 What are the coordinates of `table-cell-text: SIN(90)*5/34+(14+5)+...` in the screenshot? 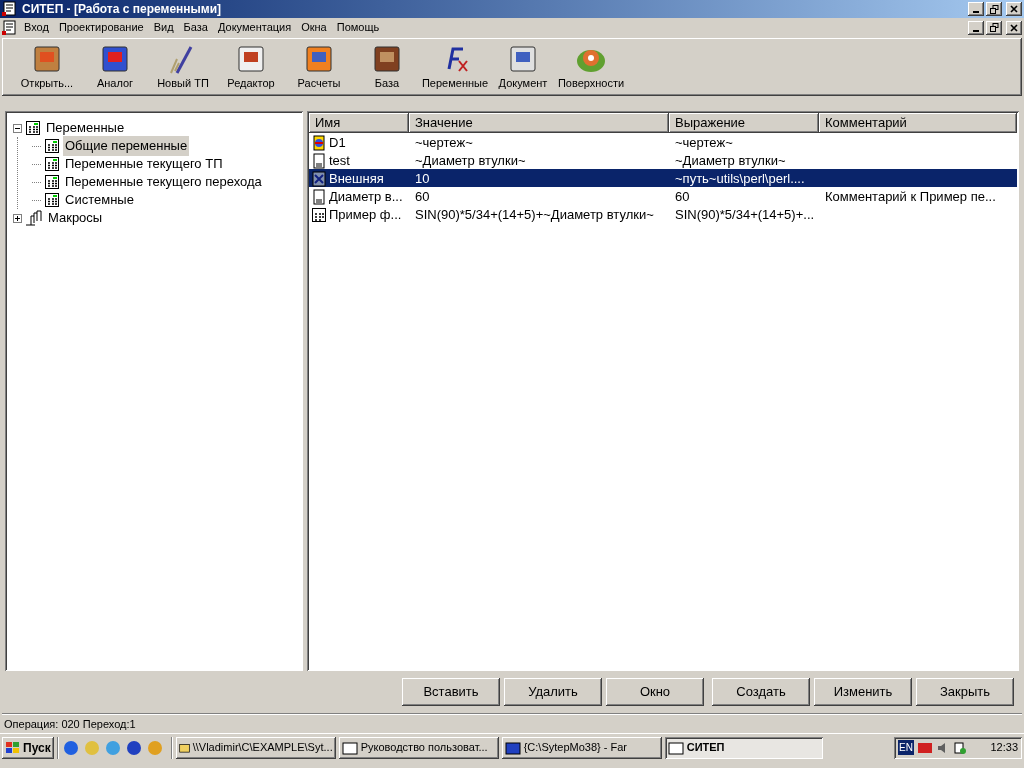 It's located at (745, 215).